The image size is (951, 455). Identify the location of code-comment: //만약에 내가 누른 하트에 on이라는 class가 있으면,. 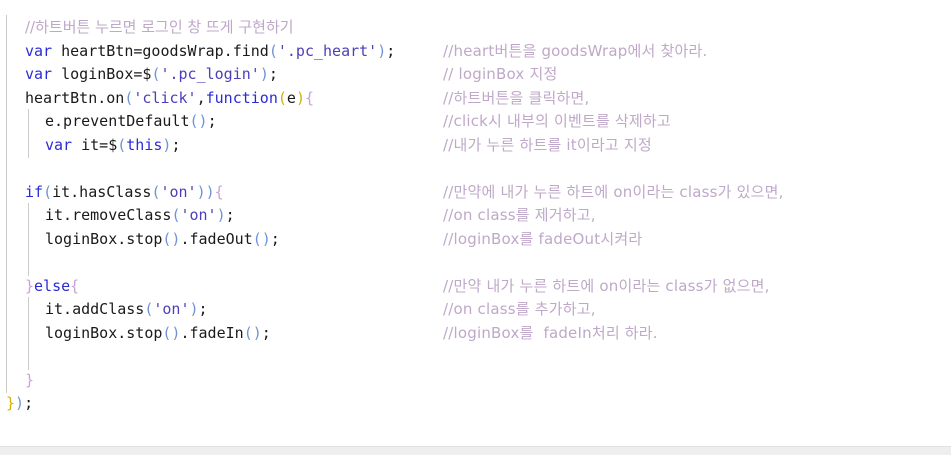
(613, 191).